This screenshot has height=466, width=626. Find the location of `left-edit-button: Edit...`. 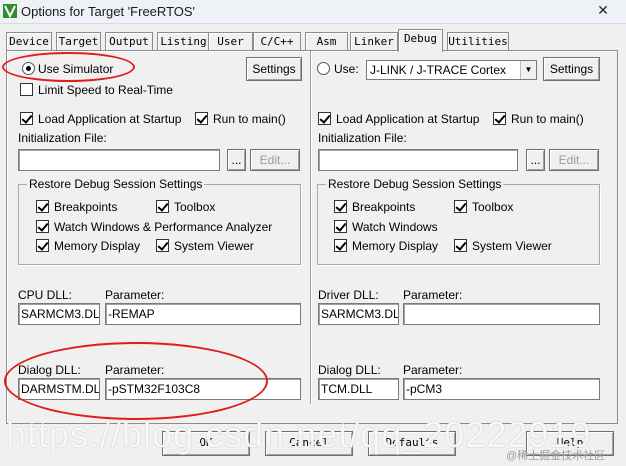

left-edit-button: Edit... is located at coordinates (275, 160).